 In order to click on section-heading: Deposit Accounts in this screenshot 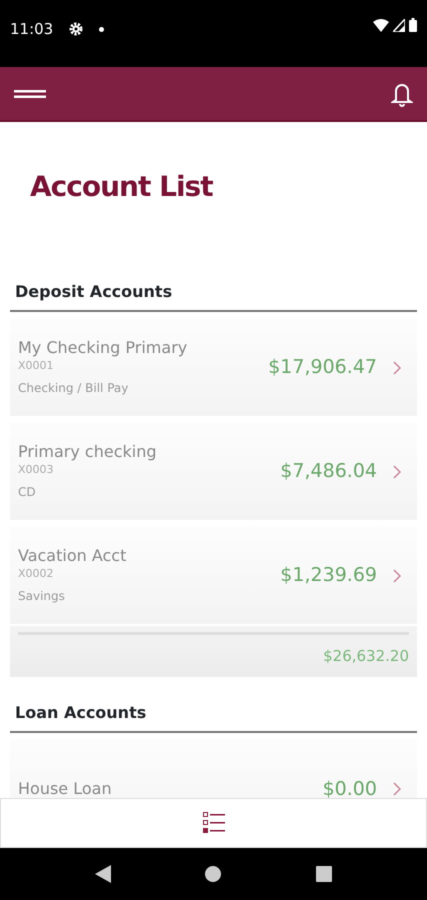, I will do `click(213, 296)`.